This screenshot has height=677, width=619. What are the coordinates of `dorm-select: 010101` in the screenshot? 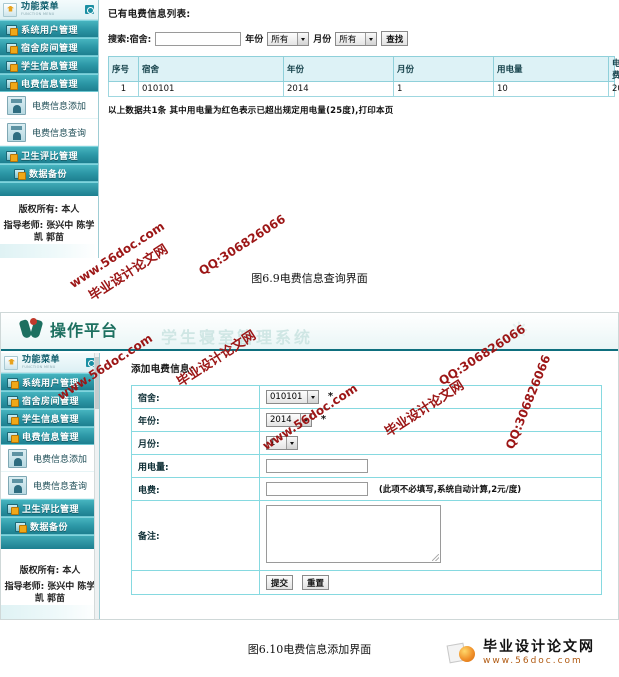 It's located at (292, 397).